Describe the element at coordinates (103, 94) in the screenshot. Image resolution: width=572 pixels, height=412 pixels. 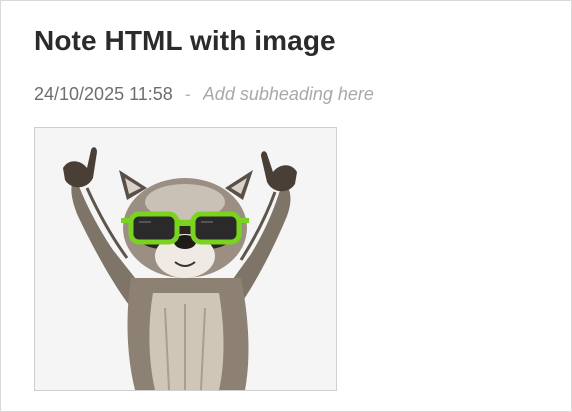
I see `note-timestamp: 24/10/2025 11:58` at that location.